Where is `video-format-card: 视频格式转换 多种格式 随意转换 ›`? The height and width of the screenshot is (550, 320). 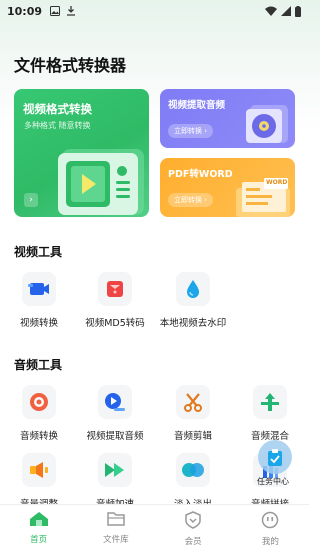 video-format-card: 视频格式转换 多种格式 随意转换 › is located at coordinates (81, 153).